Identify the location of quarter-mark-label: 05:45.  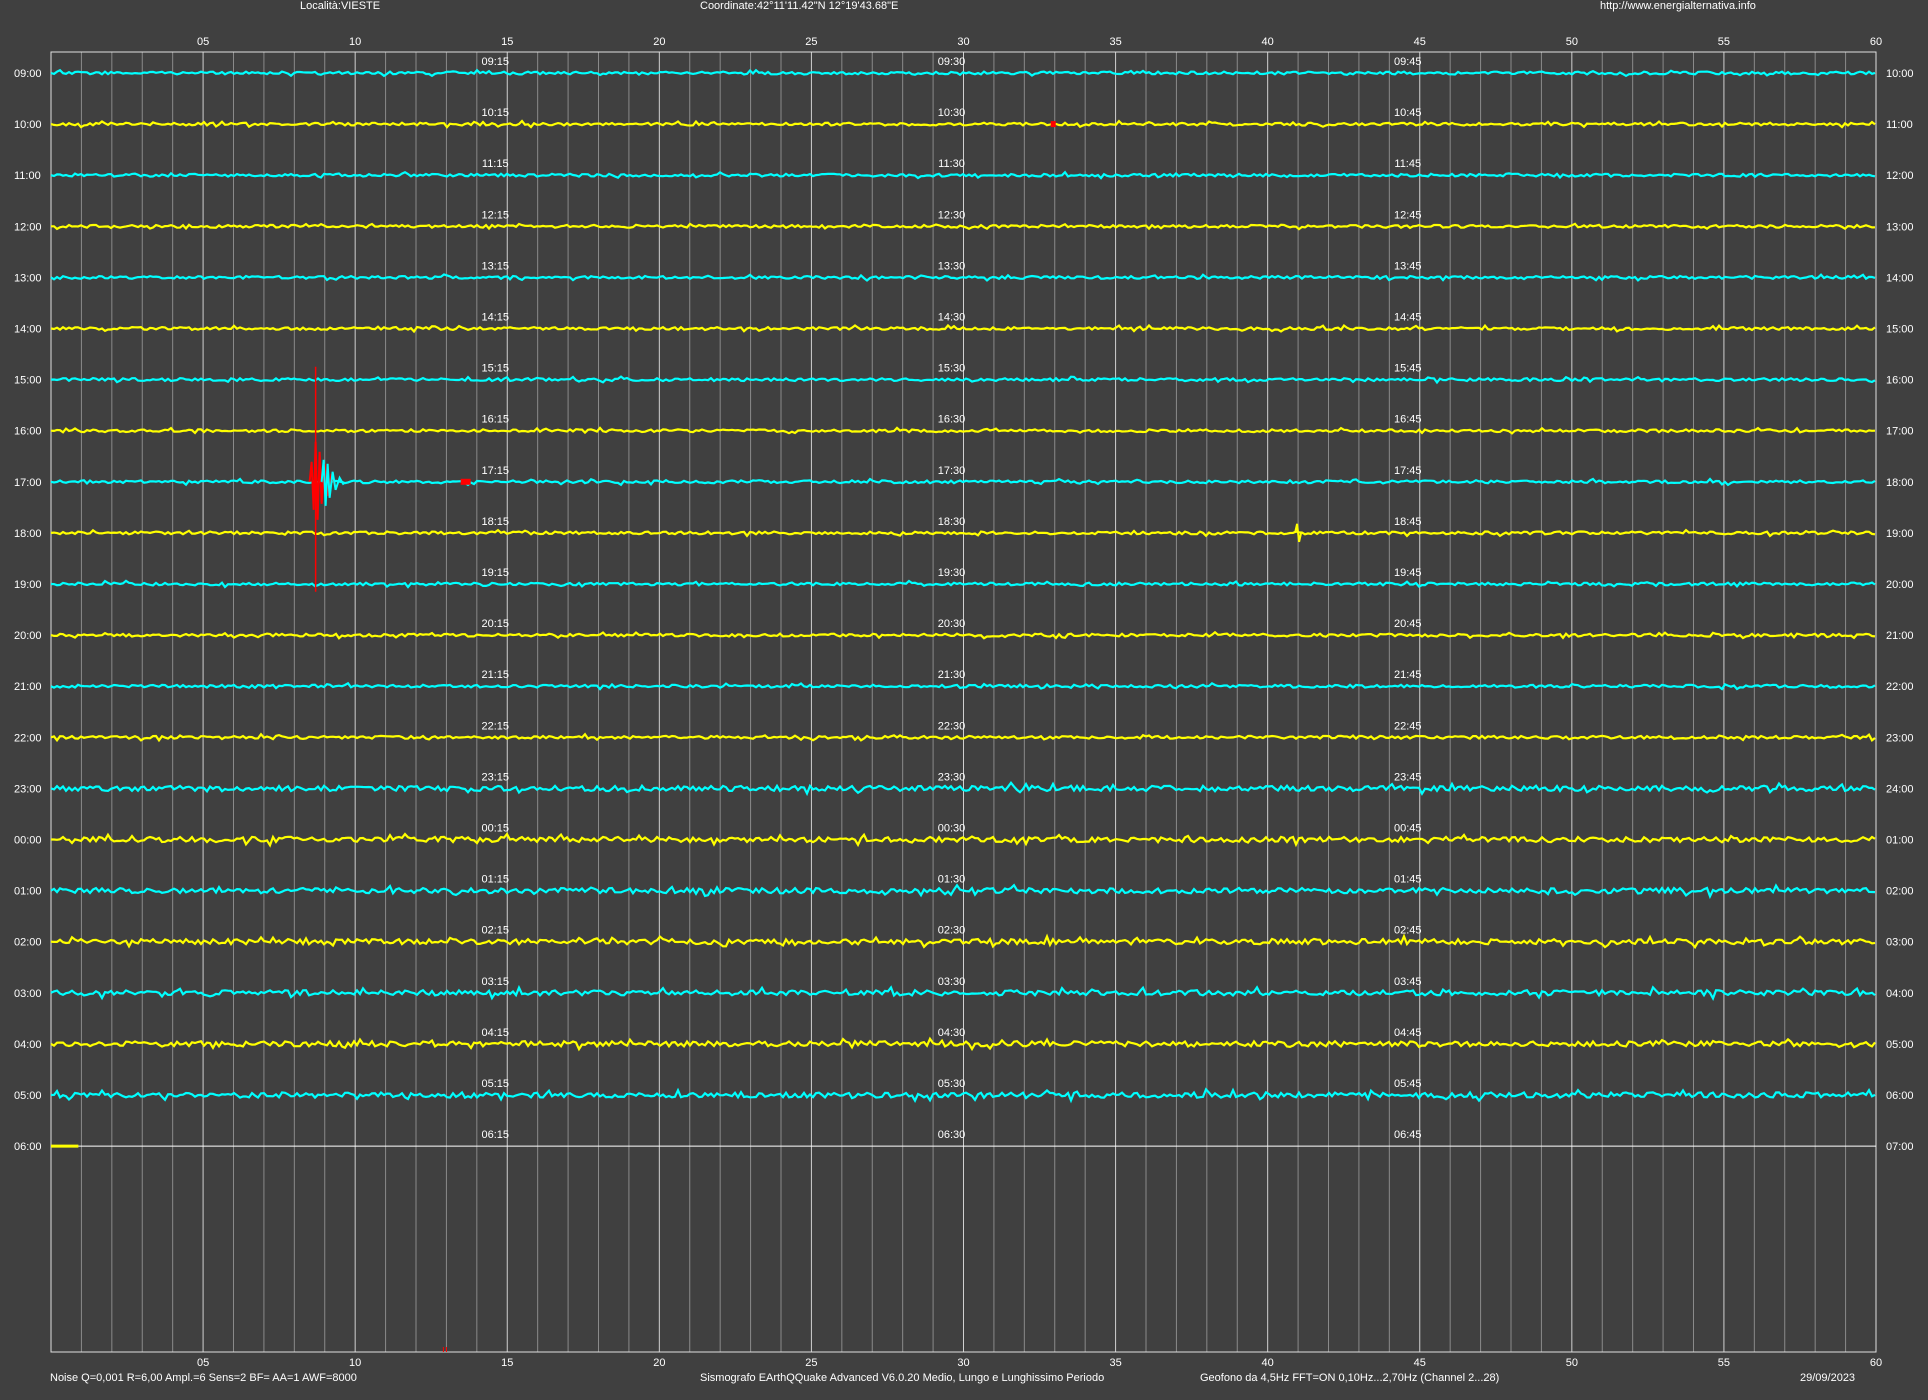
(1408, 1084).